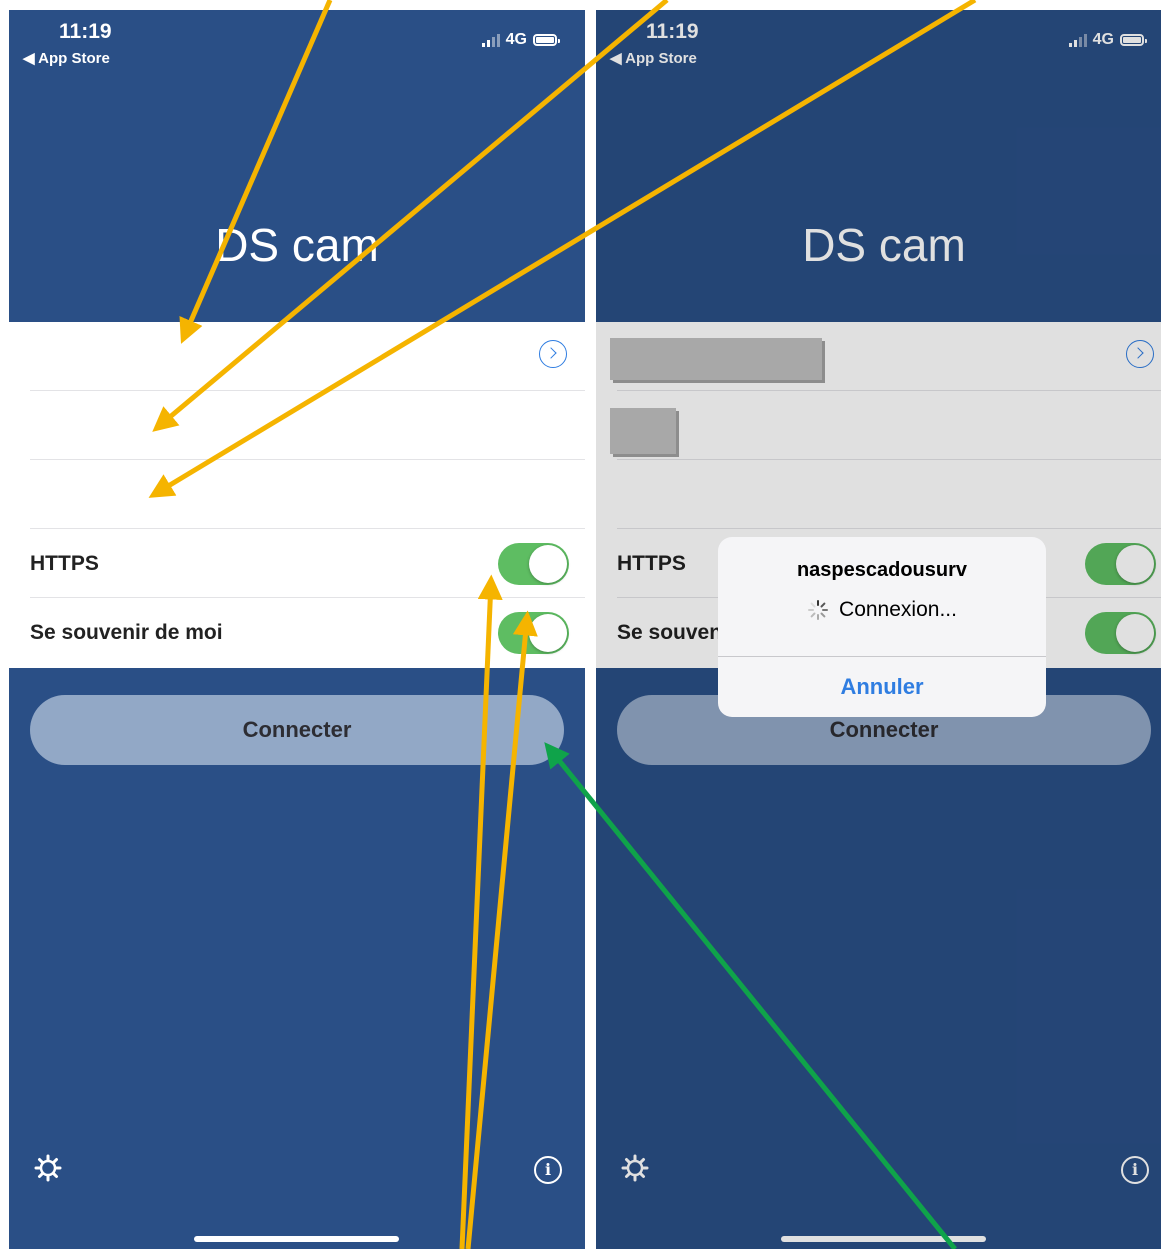  I want to click on remember-toggle, so click(533, 633).